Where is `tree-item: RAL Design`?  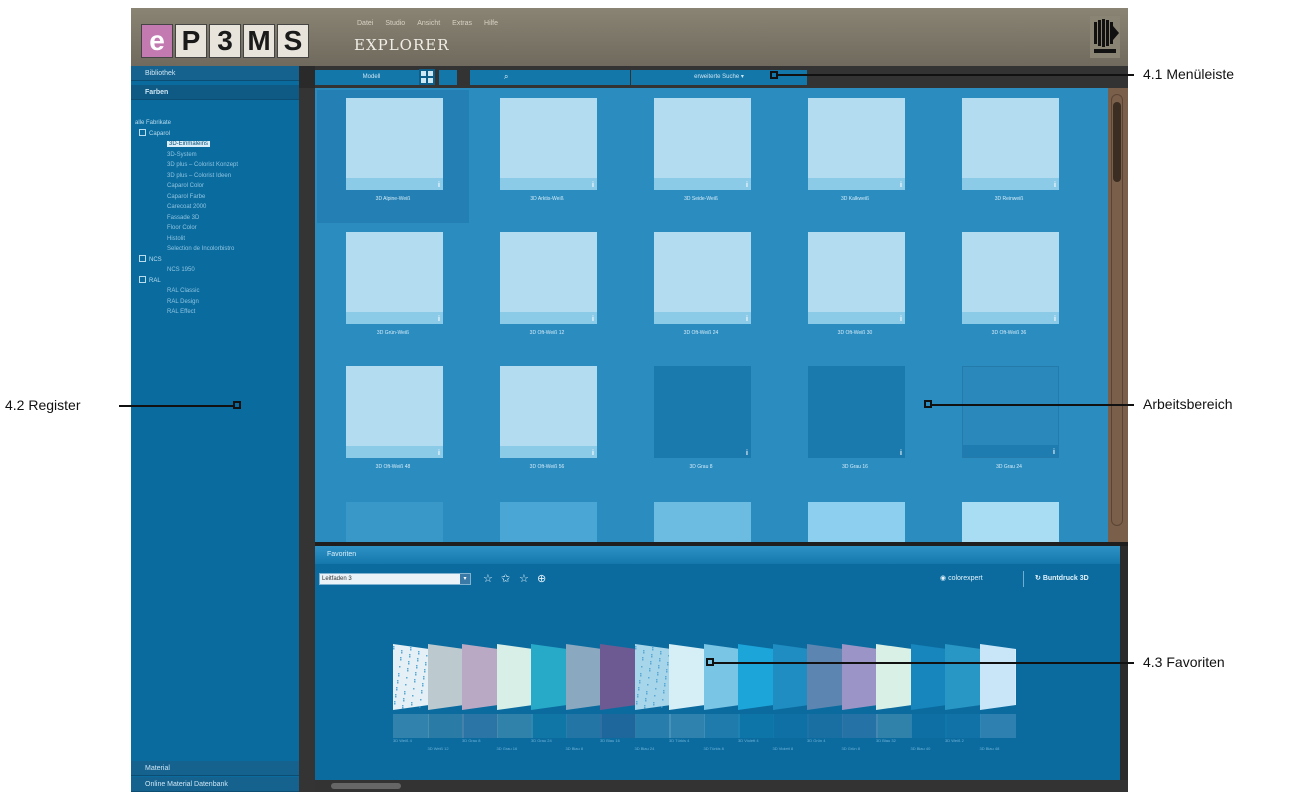
tree-item: RAL Design is located at coordinates (183, 302).